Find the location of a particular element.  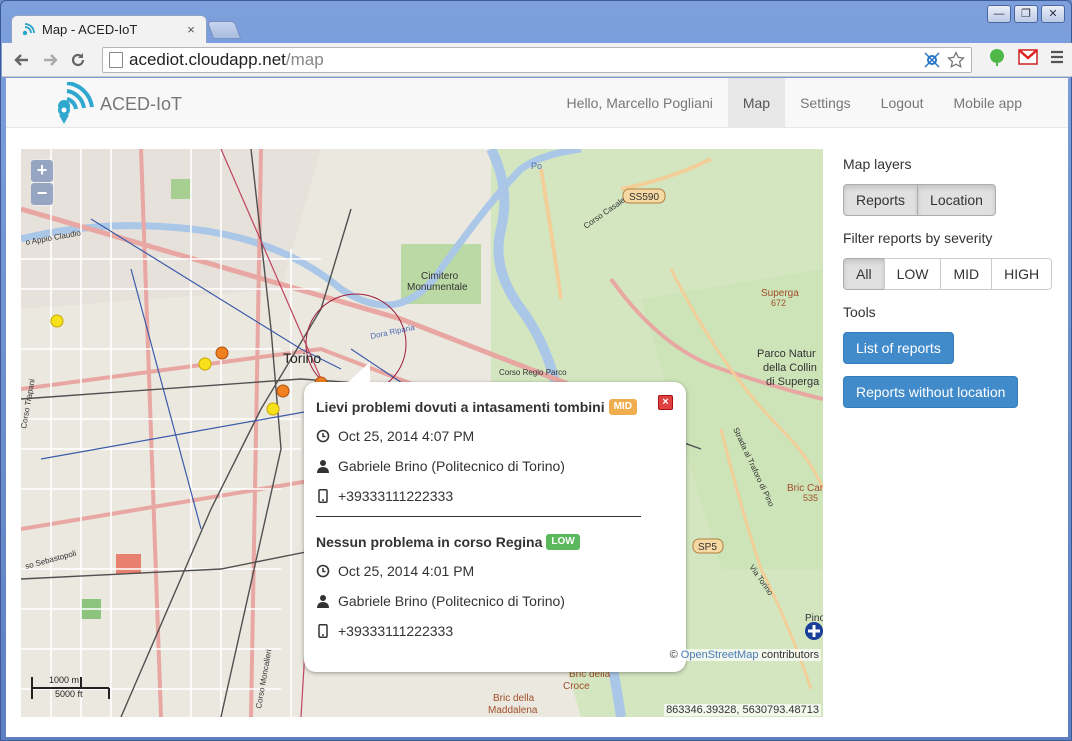

label-parco-2: della Collin is located at coordinates (790, 368).